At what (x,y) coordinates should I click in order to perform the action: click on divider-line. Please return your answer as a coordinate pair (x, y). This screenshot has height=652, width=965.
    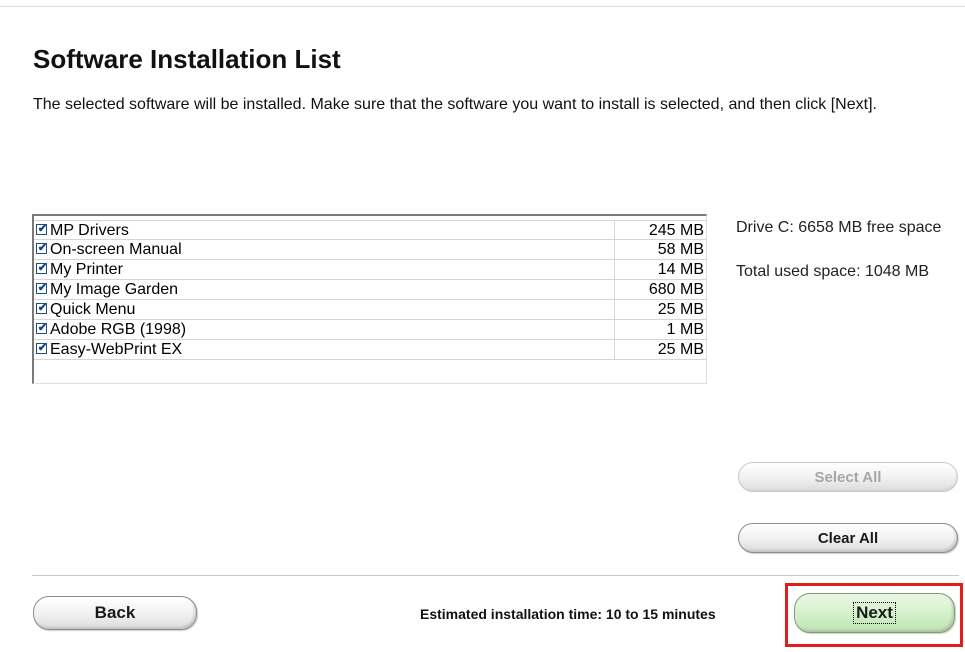
    Looking at the image, I should click on (495, 575).